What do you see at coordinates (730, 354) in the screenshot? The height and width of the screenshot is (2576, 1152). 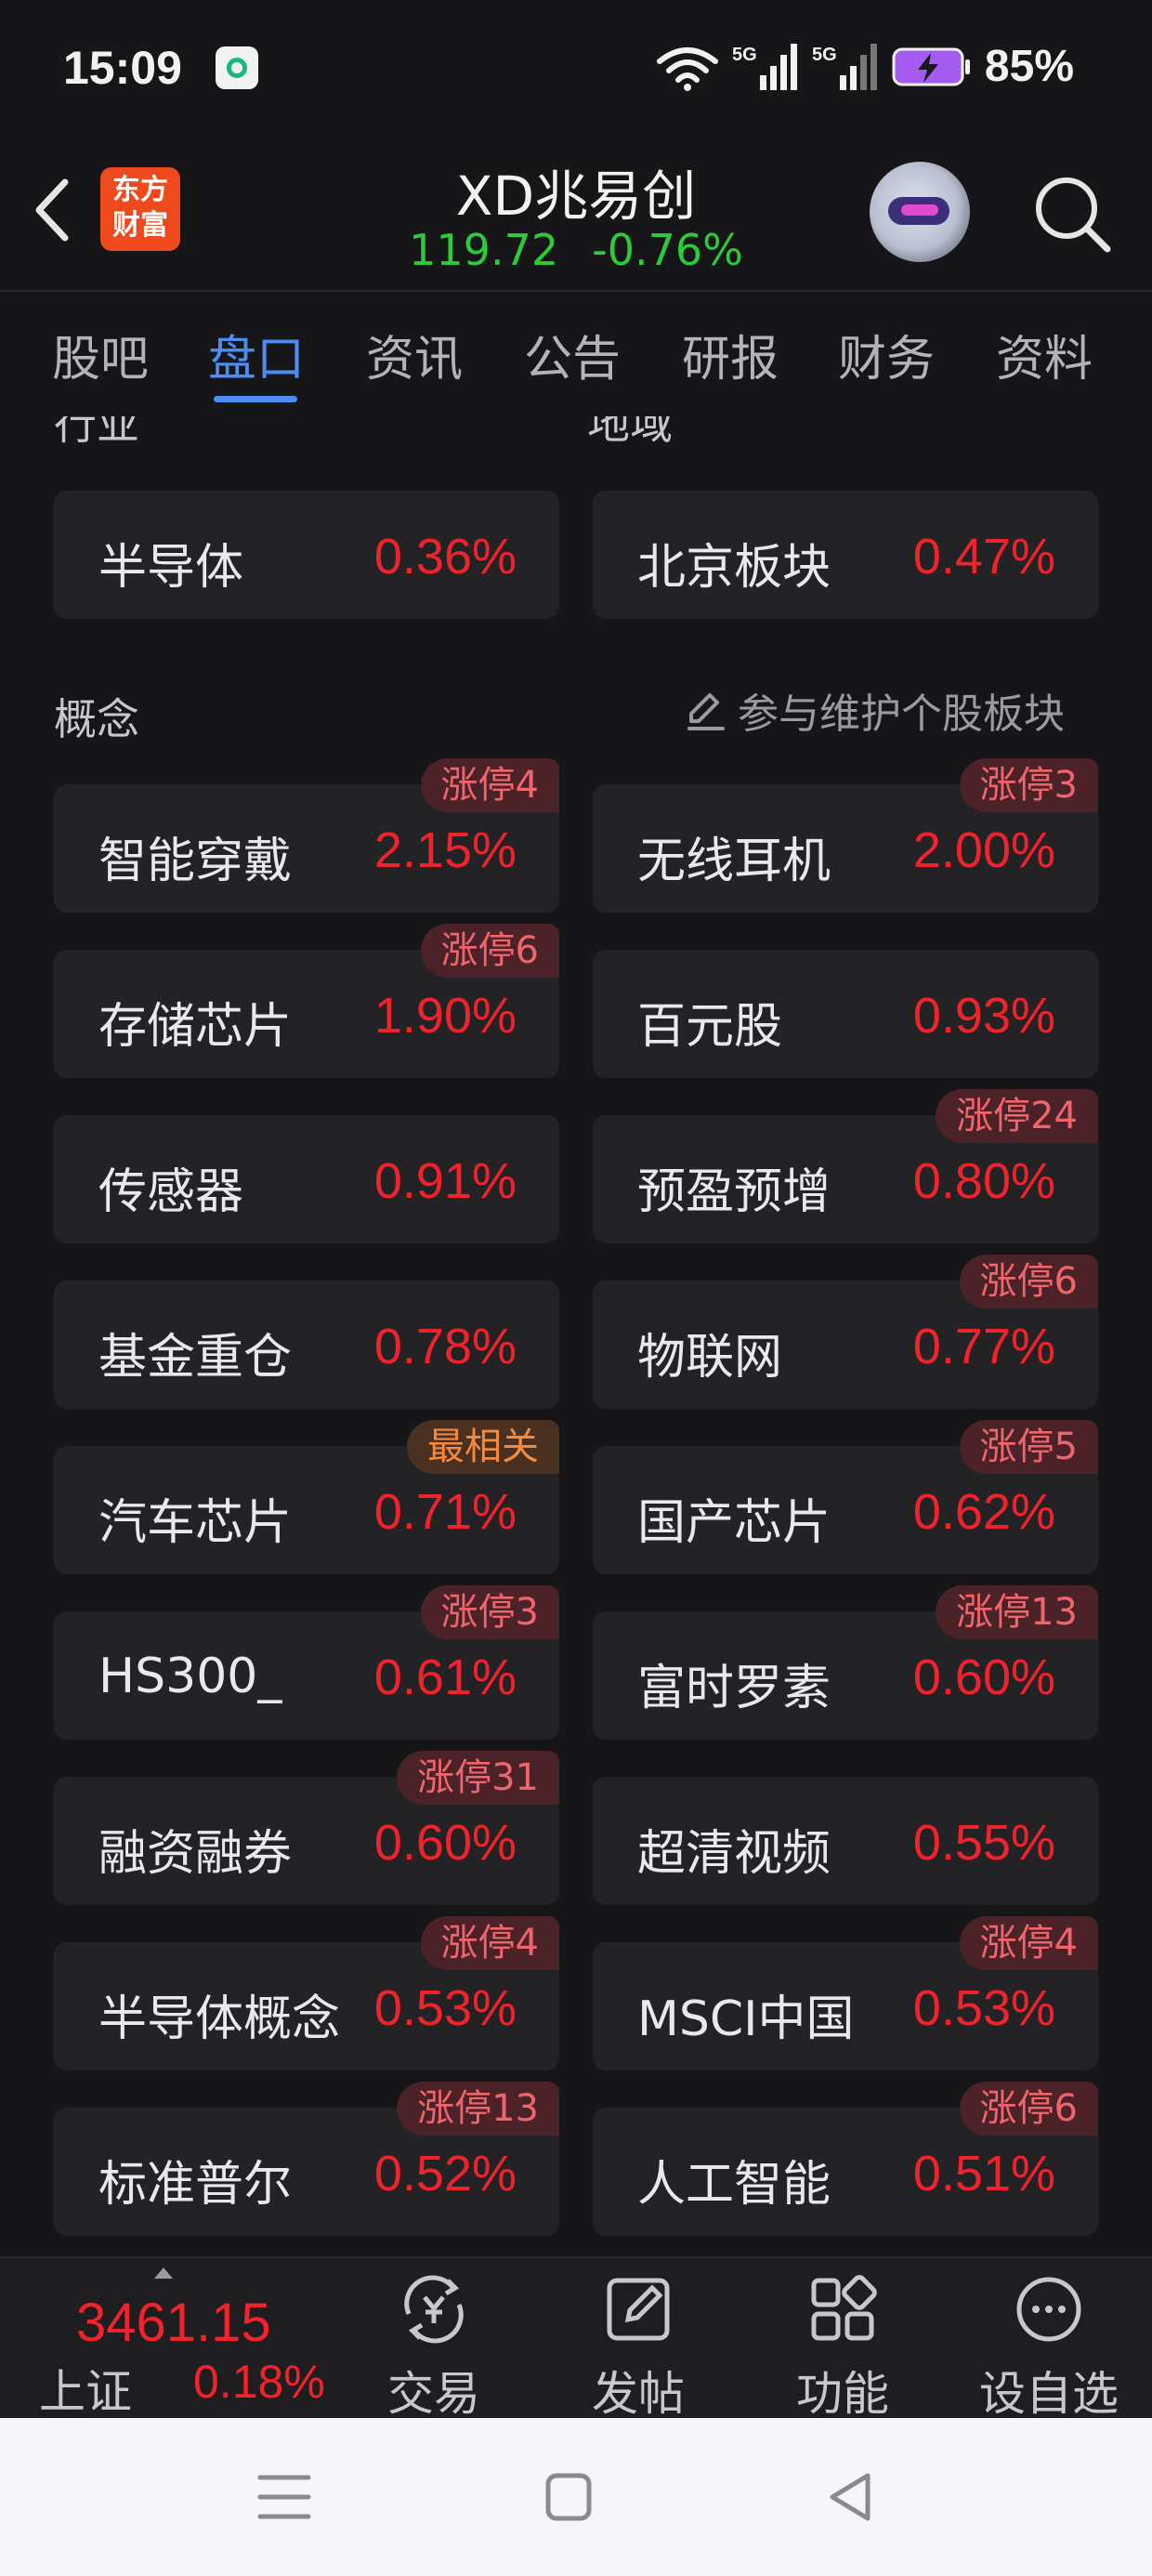 I see `tab-research: 研报` at bounding box center [730, 354].